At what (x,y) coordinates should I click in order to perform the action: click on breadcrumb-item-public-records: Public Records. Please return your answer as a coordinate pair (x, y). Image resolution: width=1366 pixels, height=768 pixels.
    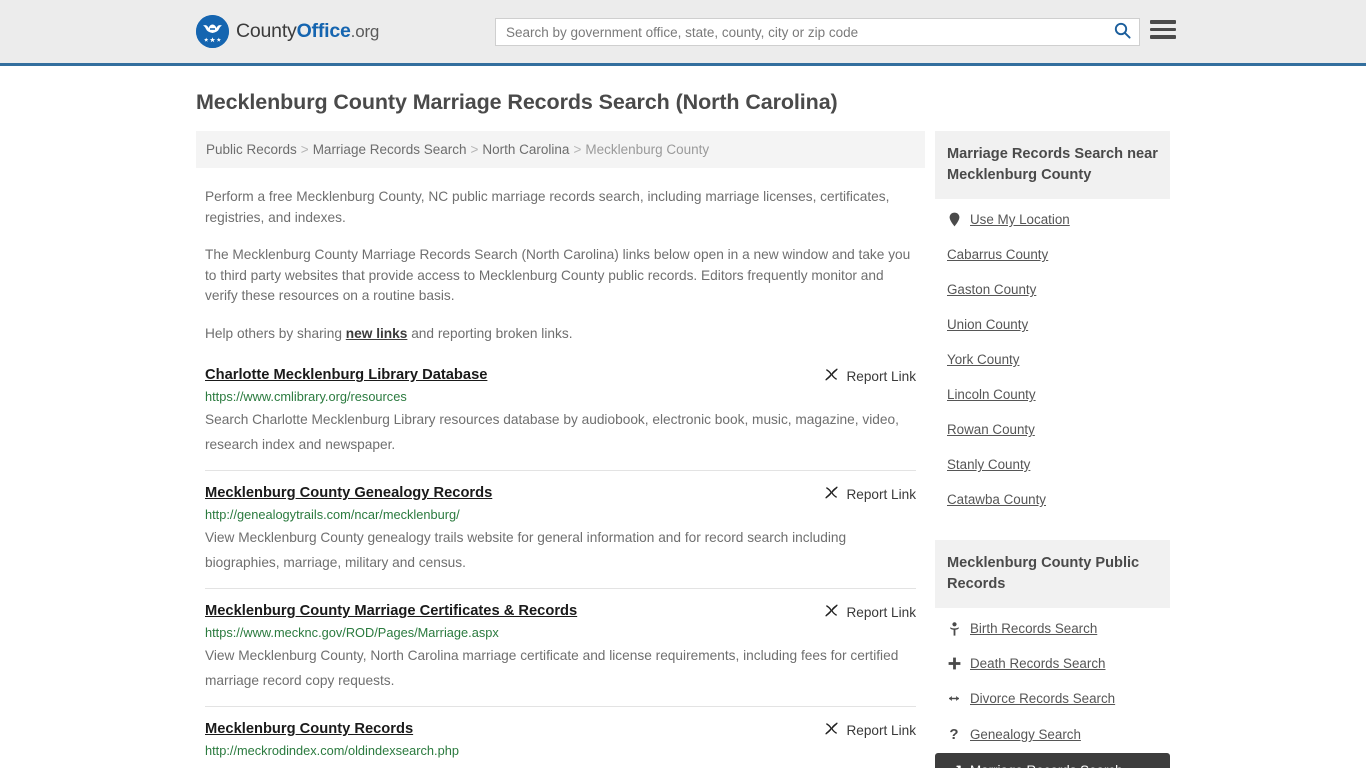
    Looking at the image, I should click on (251, 149).